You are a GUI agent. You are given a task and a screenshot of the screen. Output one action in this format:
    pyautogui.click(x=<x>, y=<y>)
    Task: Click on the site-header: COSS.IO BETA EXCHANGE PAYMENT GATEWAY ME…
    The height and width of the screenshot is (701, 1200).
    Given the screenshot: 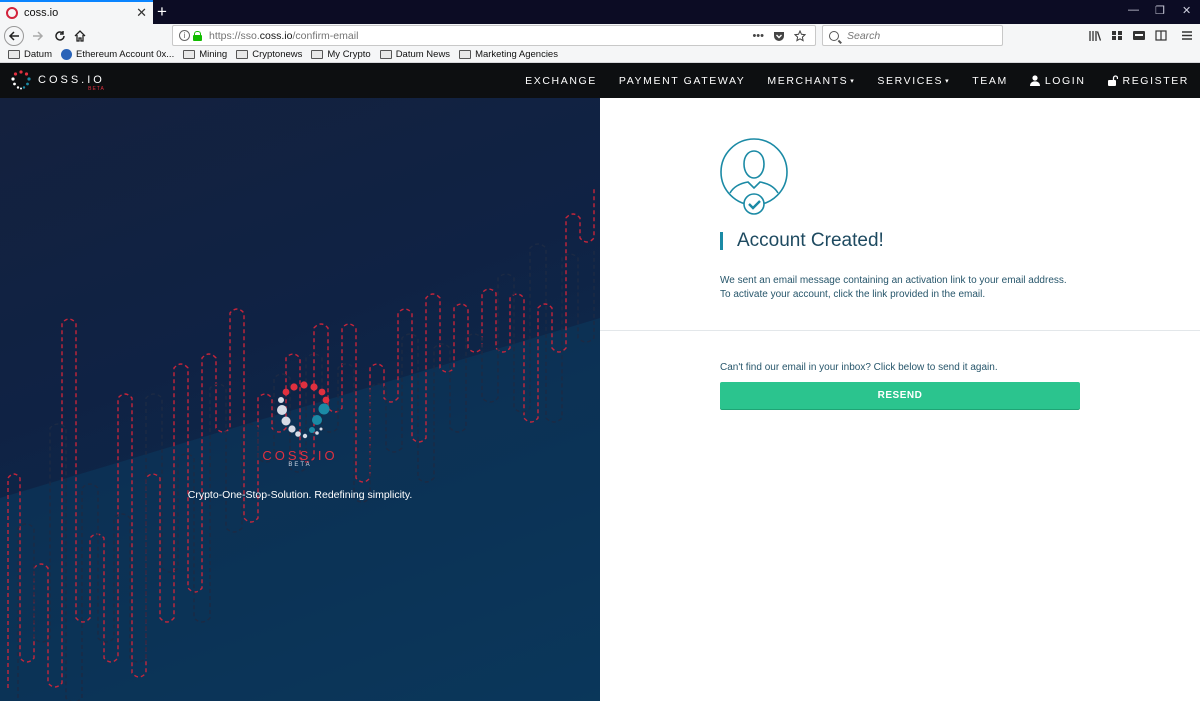 What is the action you would take?
    pyautogui.click(x=600, y=80)
    